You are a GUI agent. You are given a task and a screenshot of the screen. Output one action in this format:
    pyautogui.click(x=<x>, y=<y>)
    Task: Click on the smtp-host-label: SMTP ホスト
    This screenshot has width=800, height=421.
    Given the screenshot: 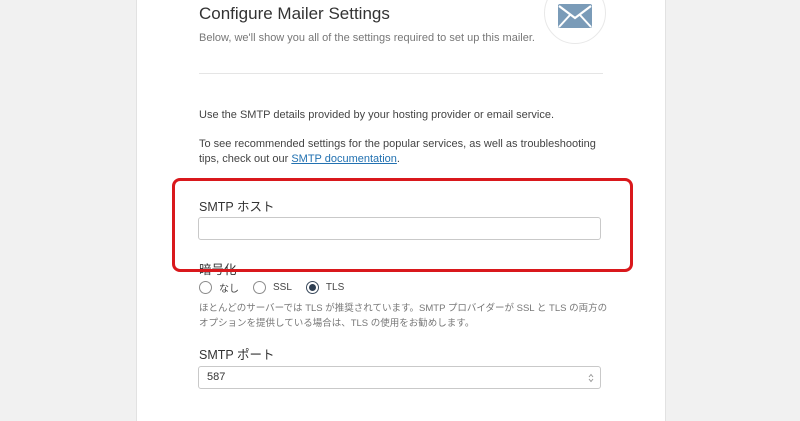 What is the action you would take?
    pyautogui.click(x=237, y=207)
    